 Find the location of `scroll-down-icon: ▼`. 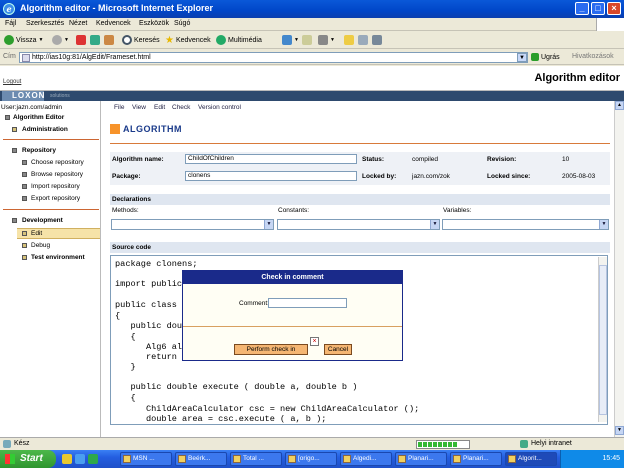

scroll-down-icon: ▼ is located at coordinates (619, 430).